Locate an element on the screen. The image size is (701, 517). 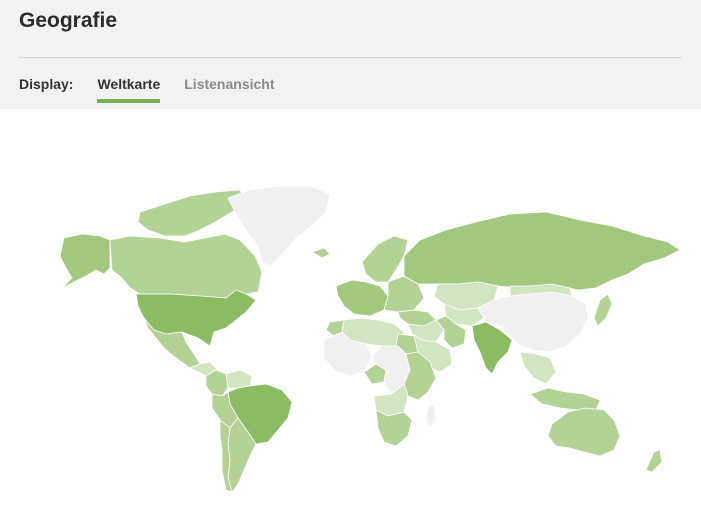
region-alaska: Alaska is located at coordinates (85, 261).